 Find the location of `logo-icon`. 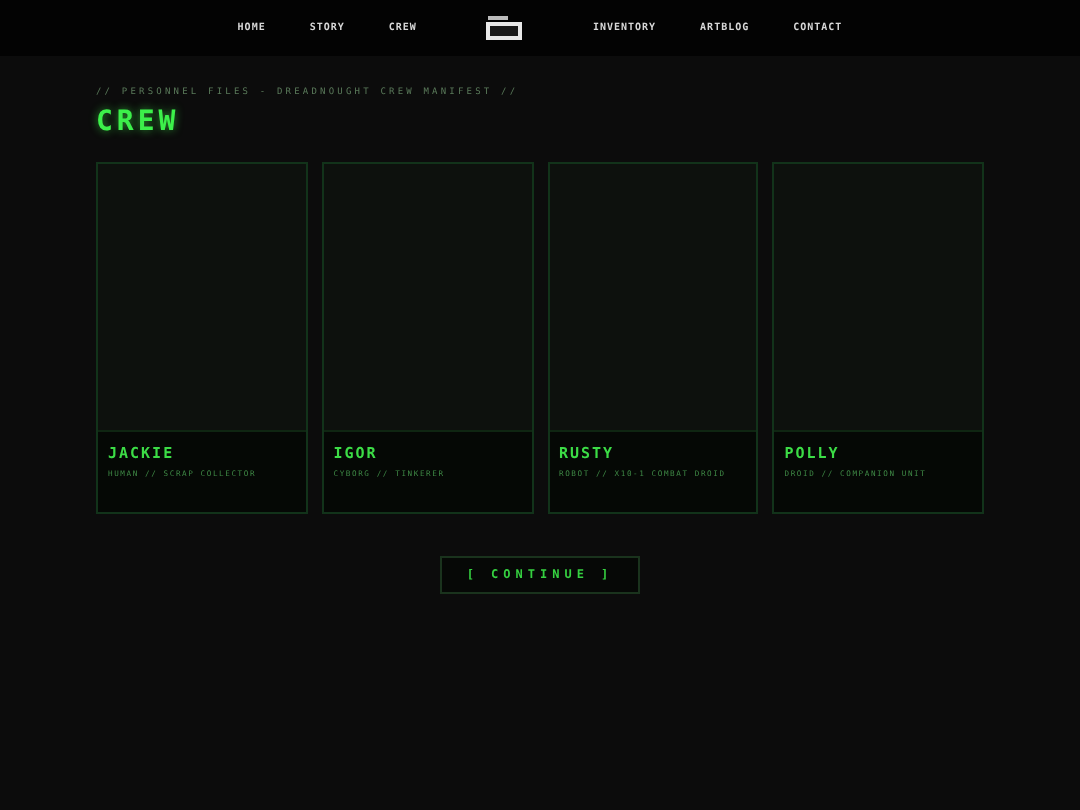

logo-icon is located at coordinates (504, 28).